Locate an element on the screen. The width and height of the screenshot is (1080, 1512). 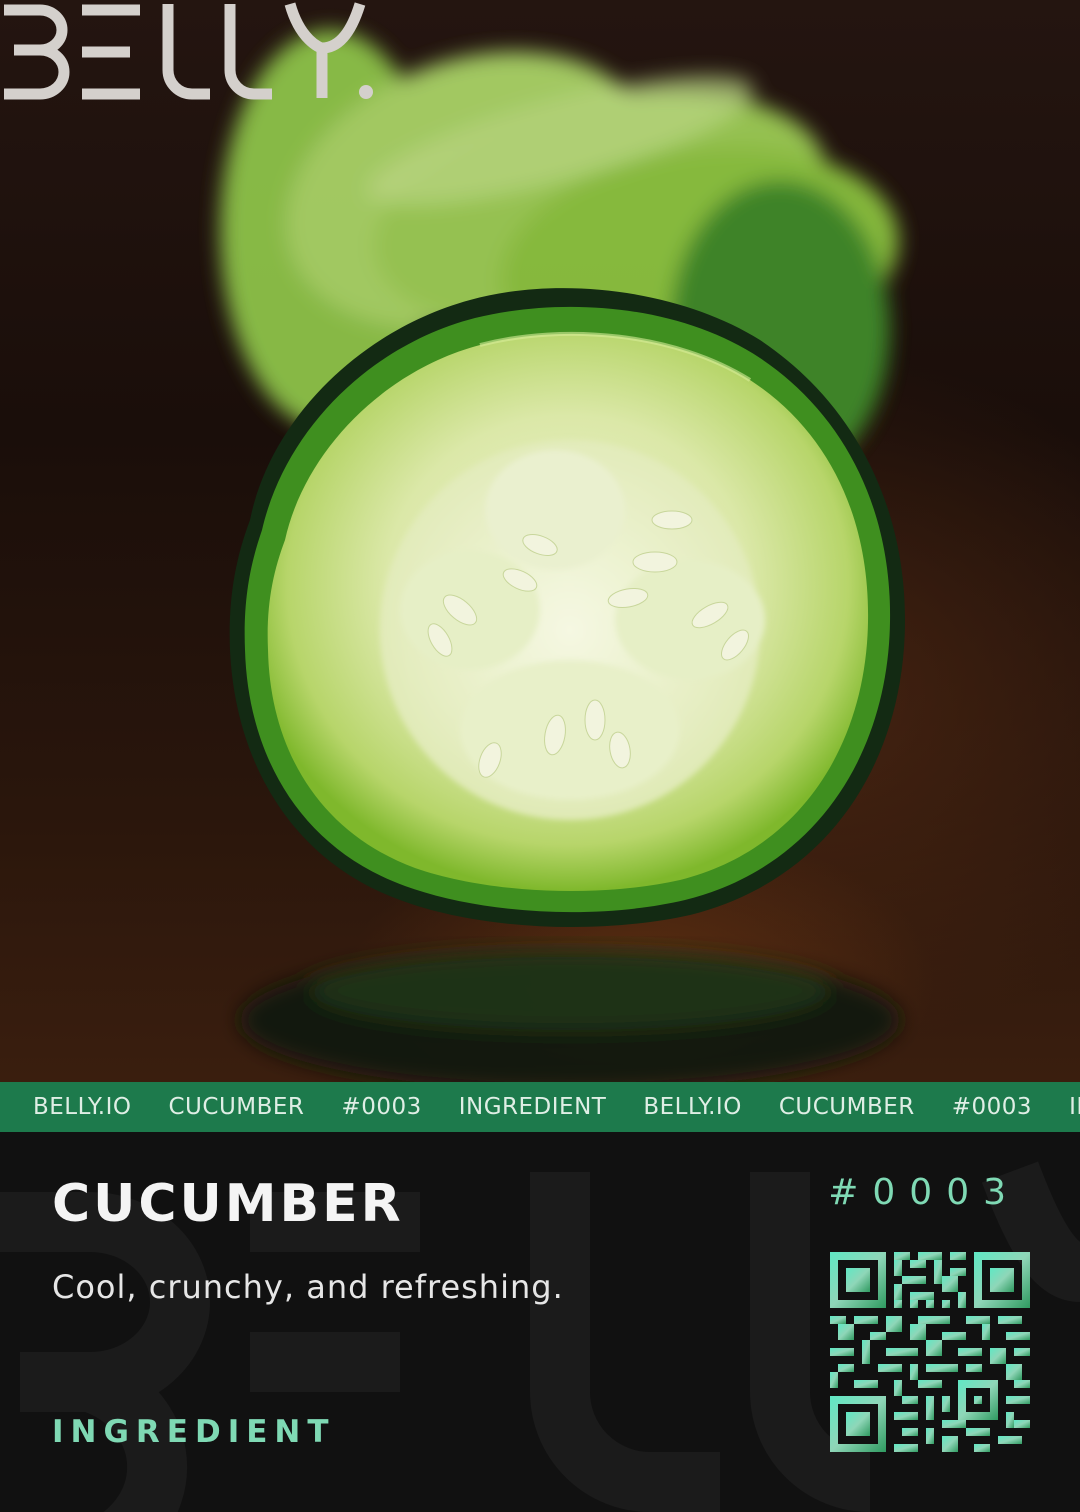
card-category: INGREDIENT is located at coordinates (194, 1432).